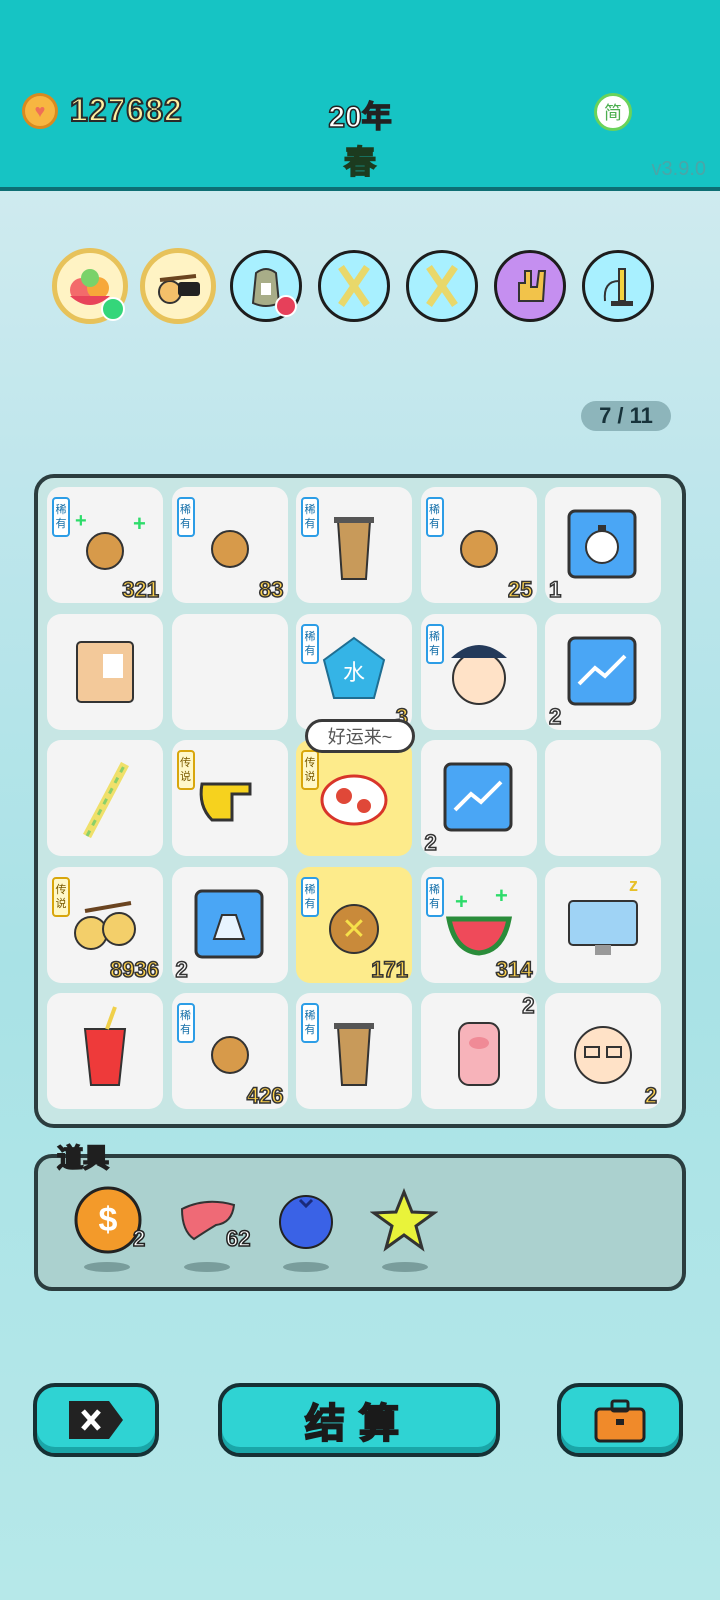 This screenshot has width=720, height=1600. What do you see at coordinates (90, 286) in the screenshot?
I see `fruit-basket-icon` at bounding box center [90, 286].